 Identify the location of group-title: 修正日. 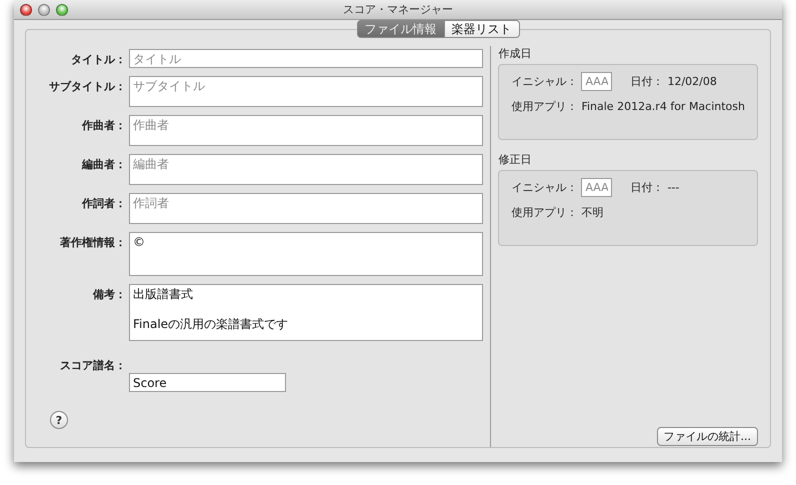
(515, 159).